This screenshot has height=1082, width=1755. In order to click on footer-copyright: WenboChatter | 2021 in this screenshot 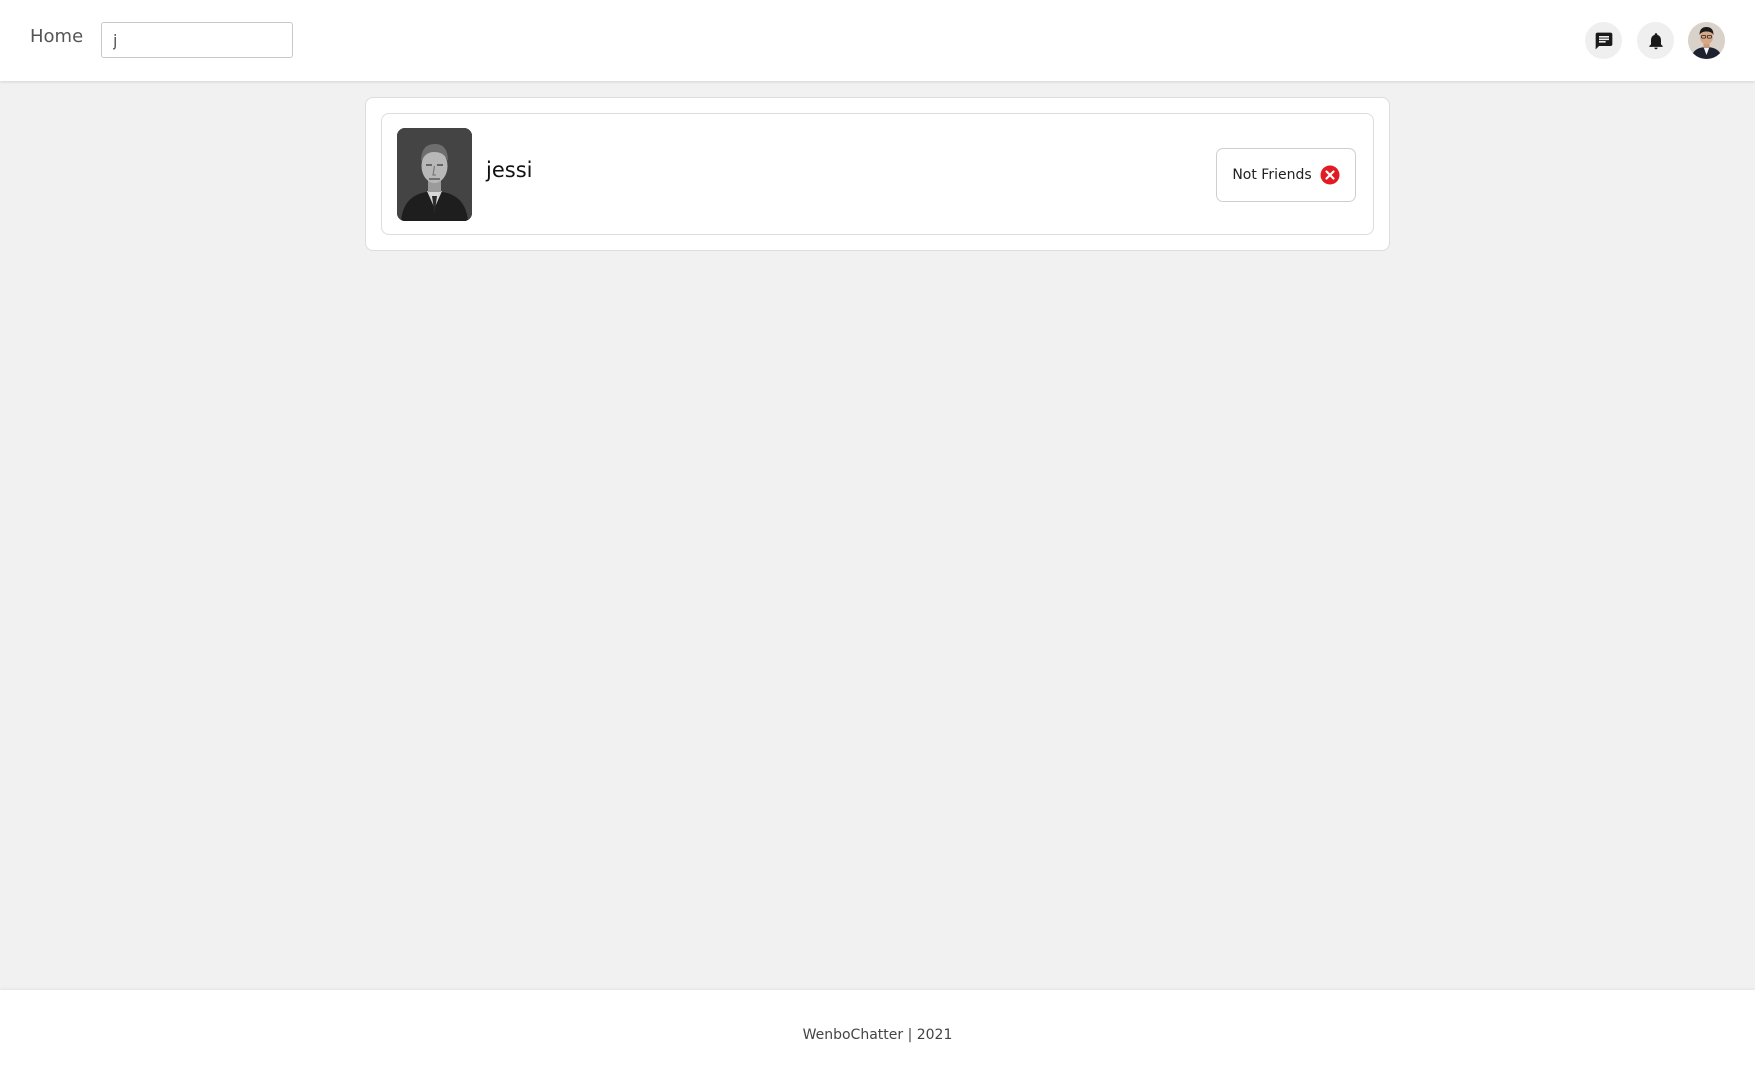, I will do `click(877, 1035)`.